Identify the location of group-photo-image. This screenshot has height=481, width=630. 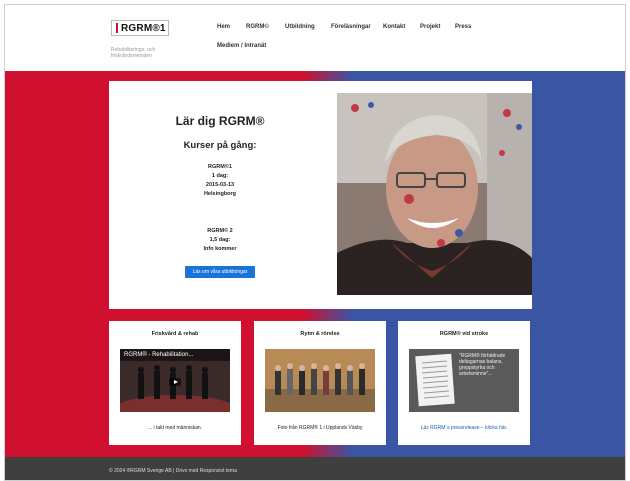
(320, 380).